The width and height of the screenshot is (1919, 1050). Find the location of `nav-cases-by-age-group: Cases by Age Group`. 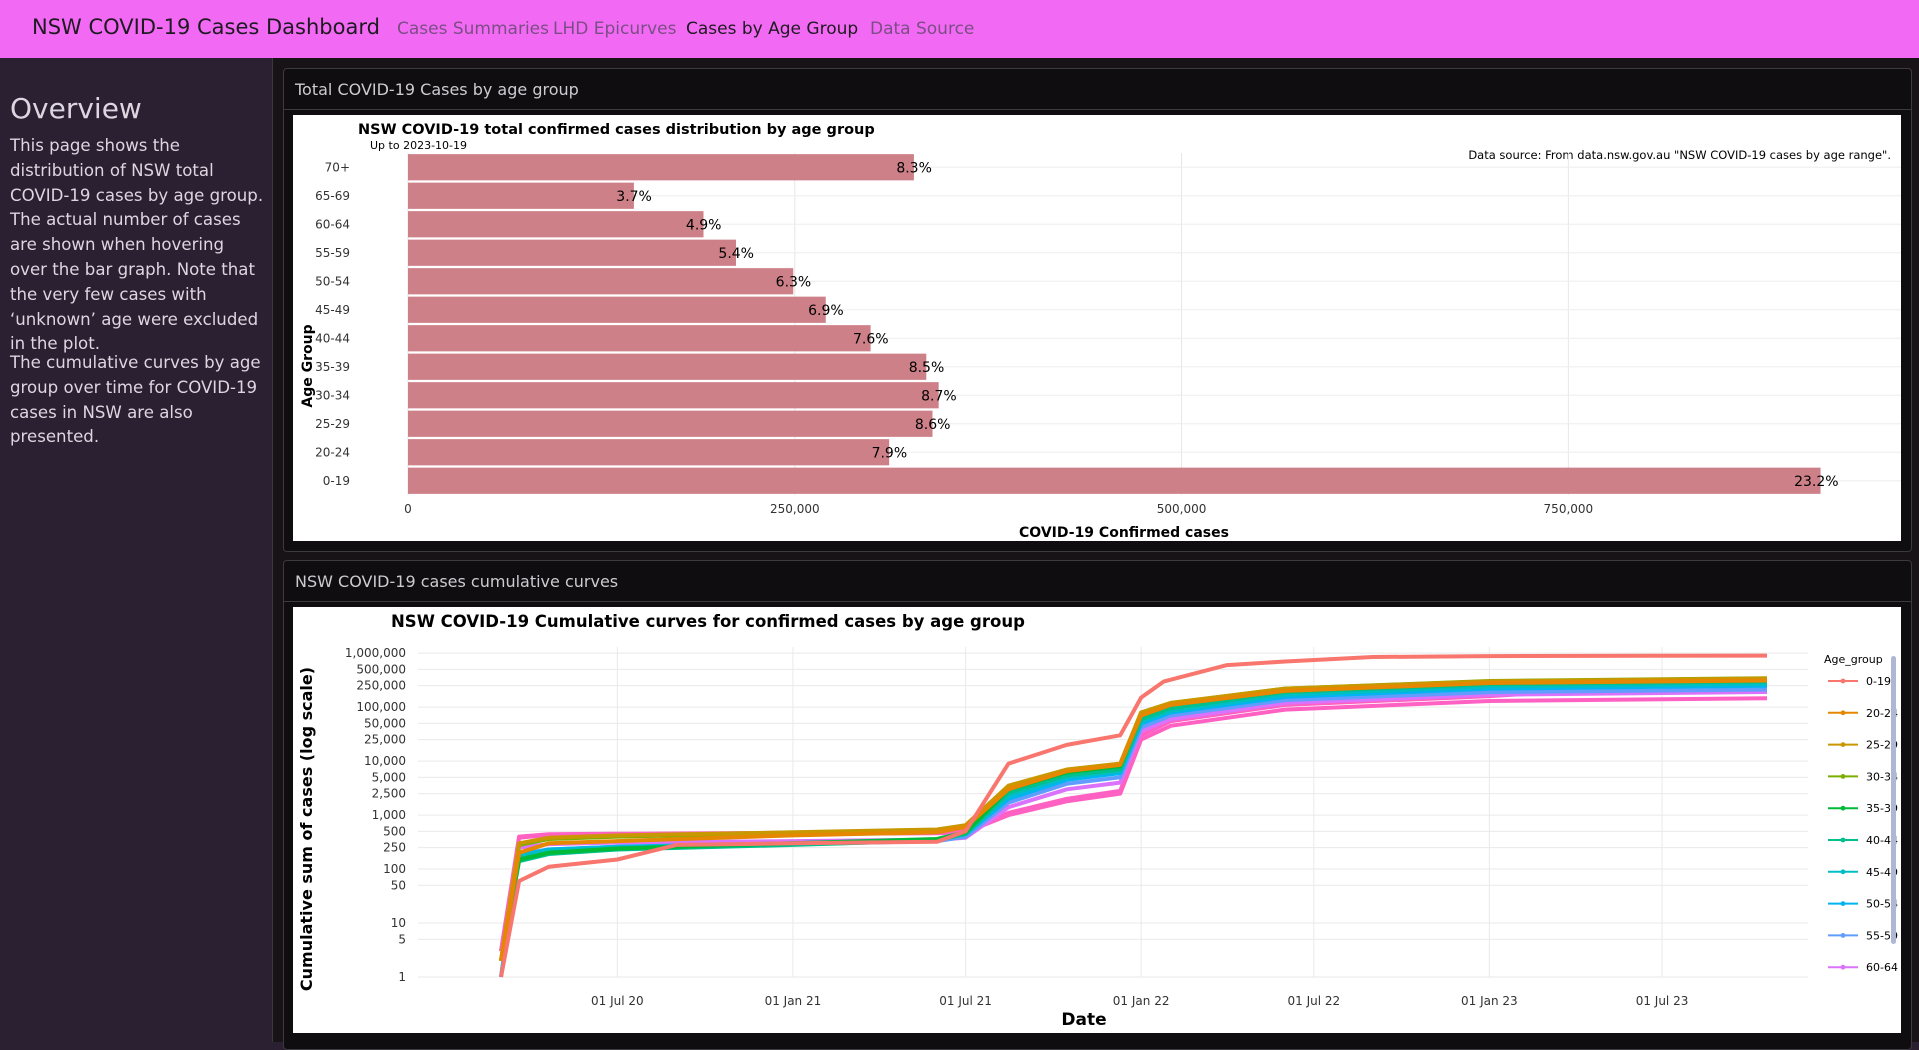

nav-cases-by-age-group: Cases by Age Group is located at coordinates (772, 29).